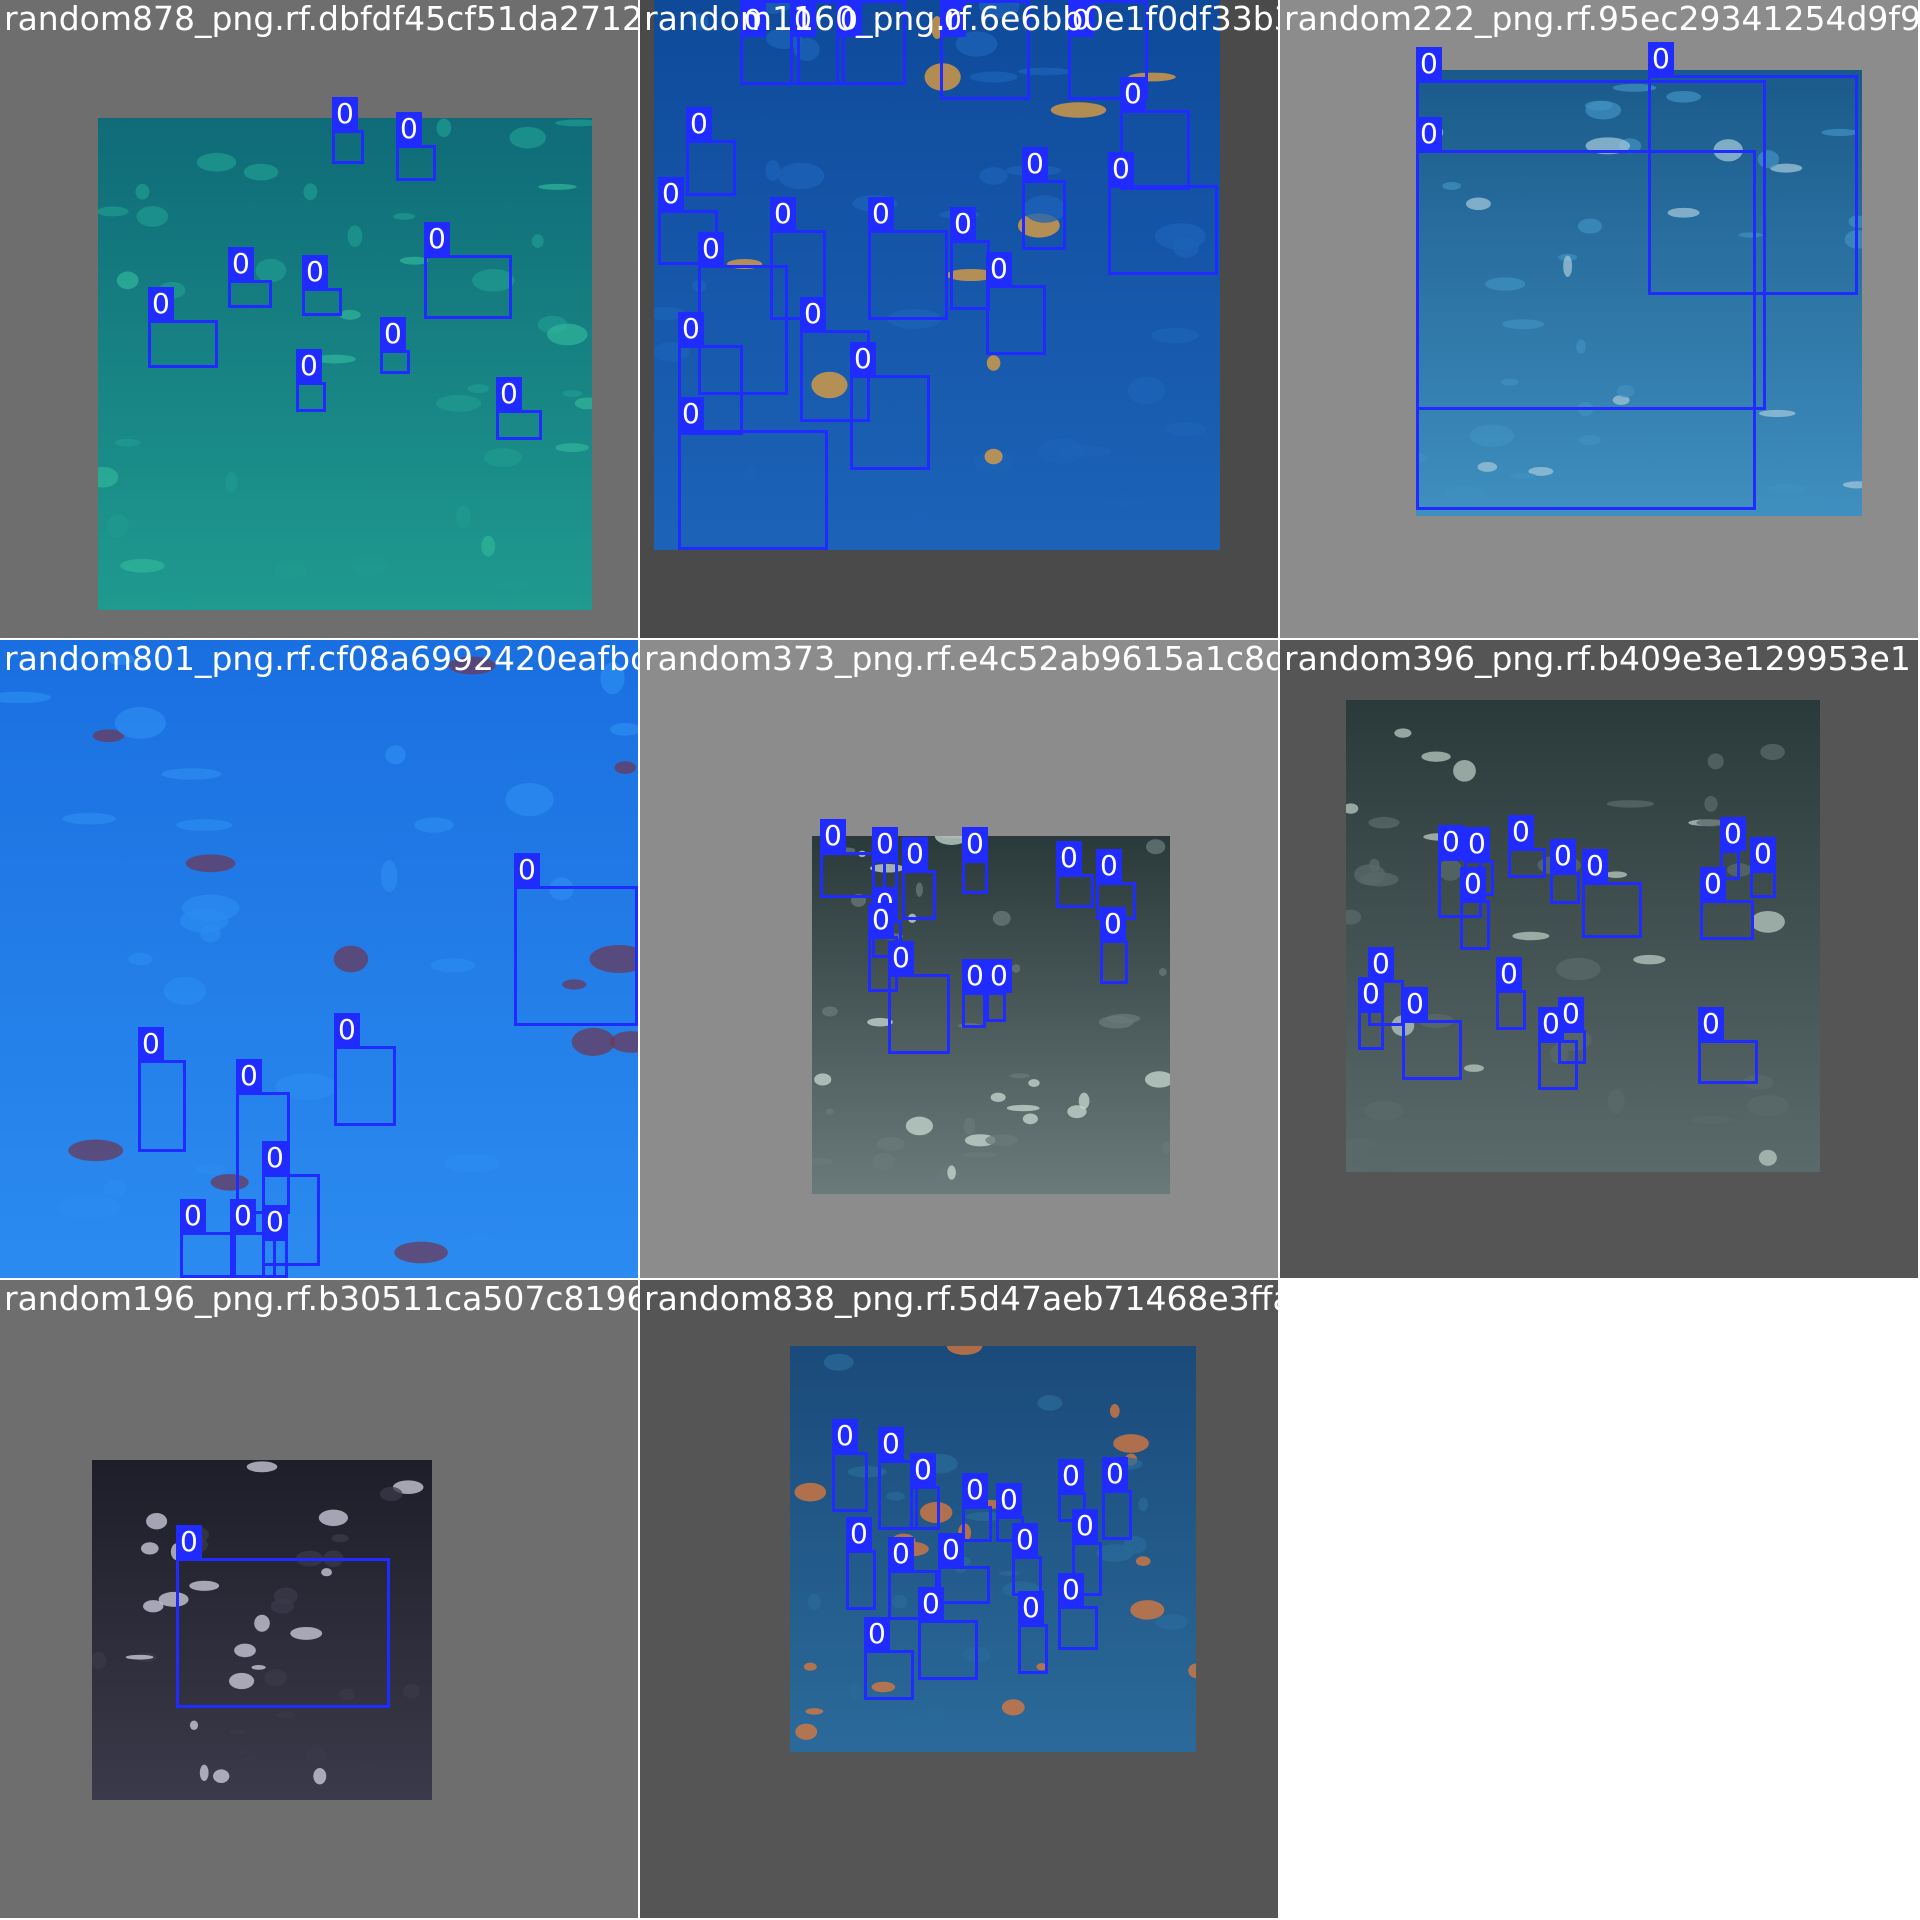  What do you see at coordinates (1601, 19) in the screenshot?
I see `image-filename-title: random222_png.rf.95ec29341254d9f9` at bounding box center [1601, 19].